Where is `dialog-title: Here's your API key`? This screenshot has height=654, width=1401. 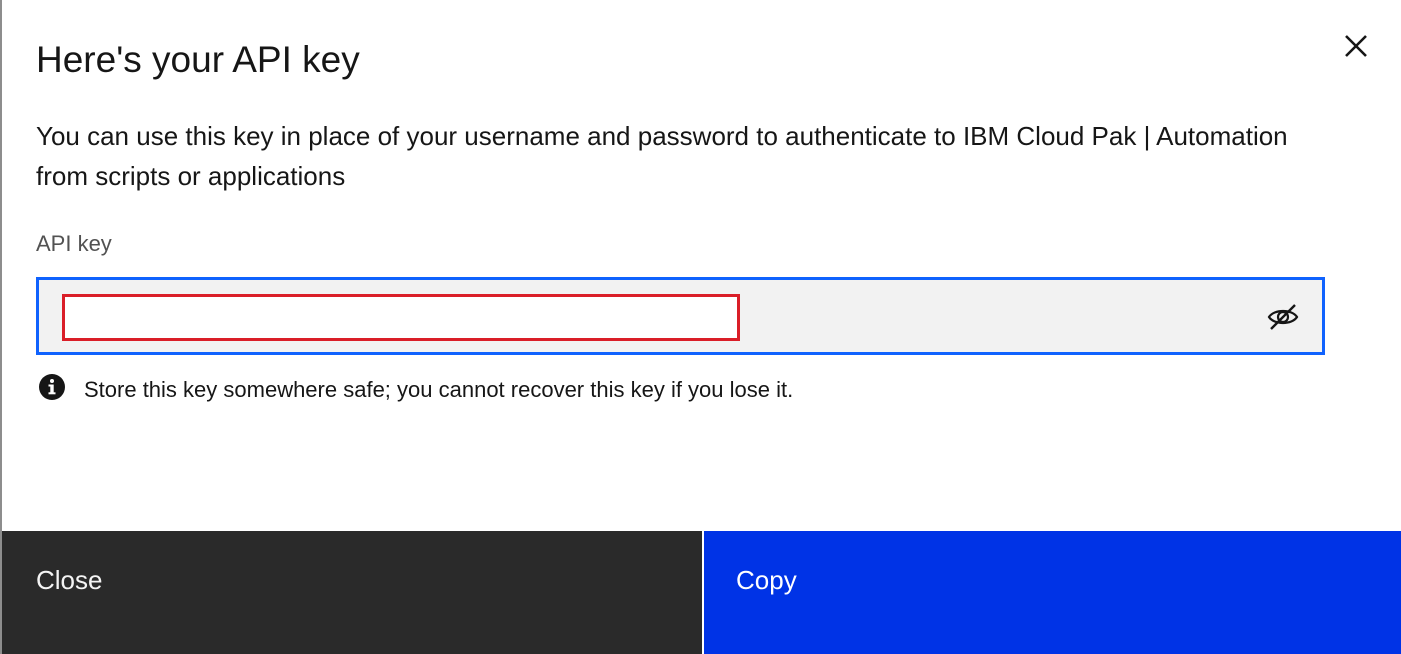 dialog-title: Here's your API key is located at coordinates (198, 59).